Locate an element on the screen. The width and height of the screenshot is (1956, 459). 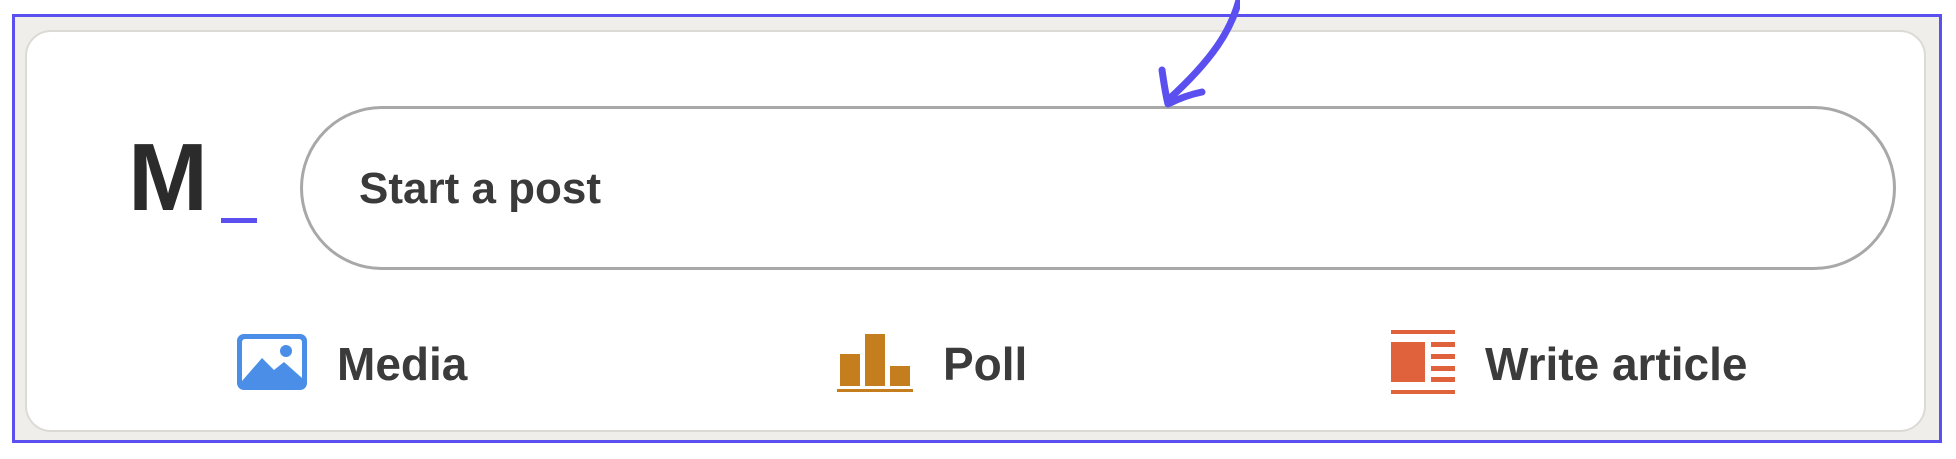
logo-letter: M is located at coordinates (168, 177).